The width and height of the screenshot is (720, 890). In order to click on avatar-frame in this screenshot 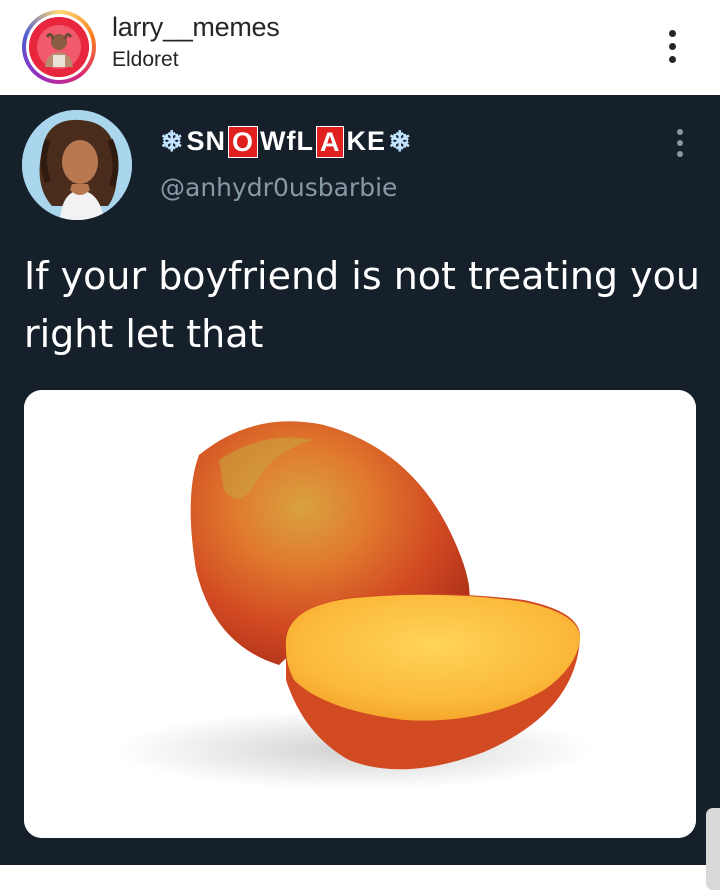, I will do `click(59, 47)`.